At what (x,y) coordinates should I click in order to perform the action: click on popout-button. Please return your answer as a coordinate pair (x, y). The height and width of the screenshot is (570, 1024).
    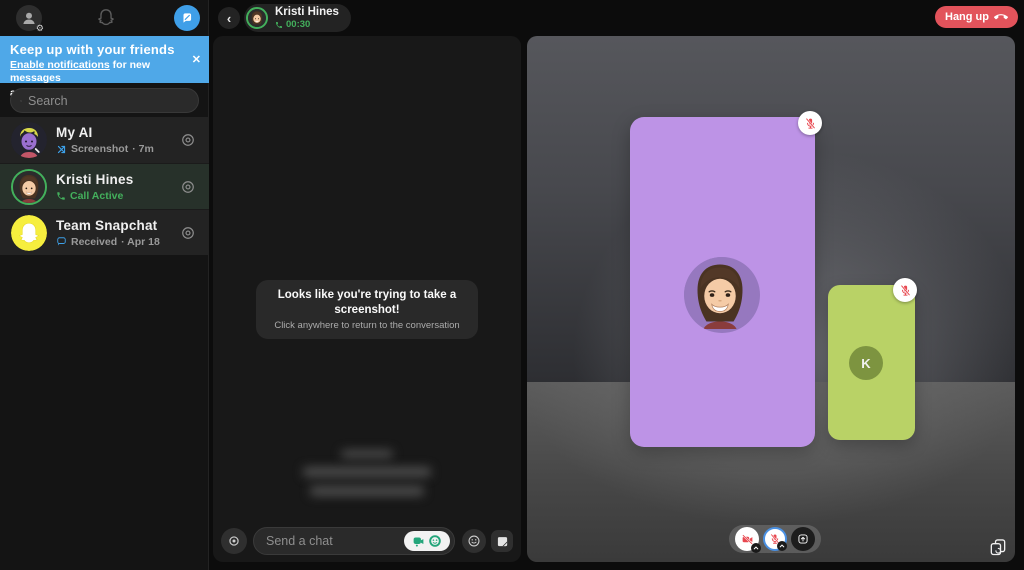
    Looking at the image, I should click on (998, 547).